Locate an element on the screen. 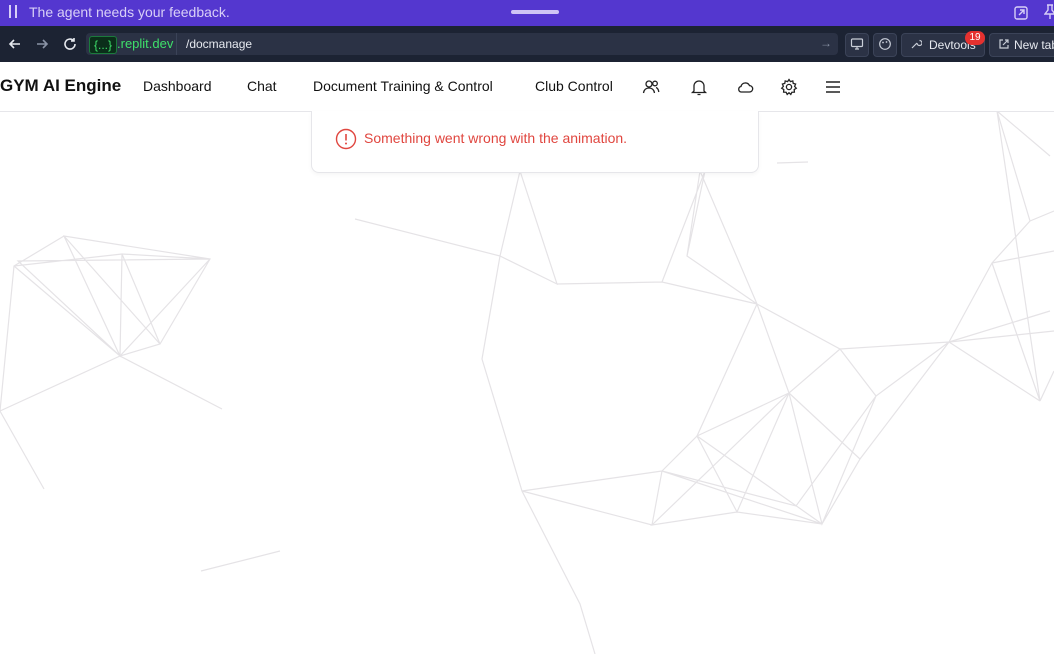  new-tab-button: New tab is located at coordinates (1021, 45).